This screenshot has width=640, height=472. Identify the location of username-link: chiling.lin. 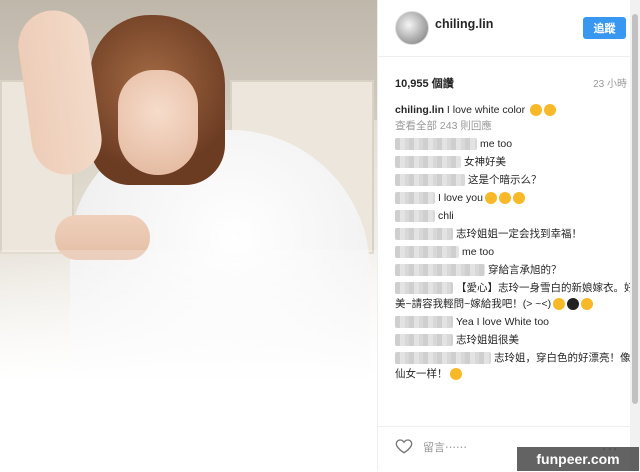
(464, 24).